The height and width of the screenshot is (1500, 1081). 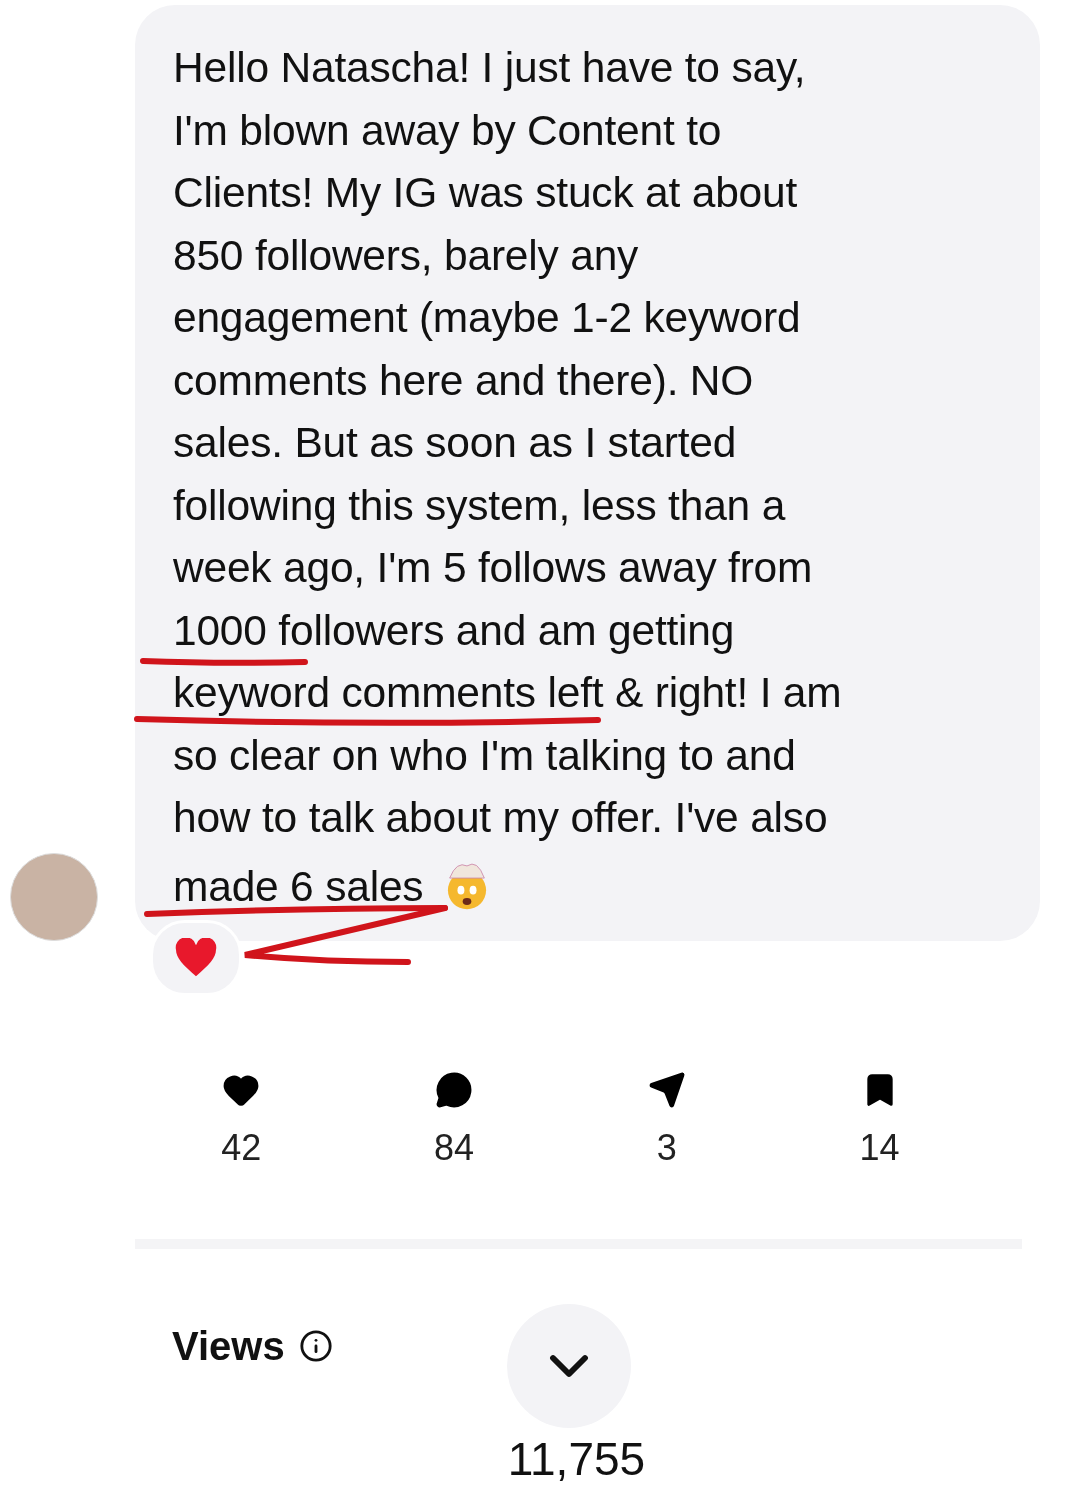 What do you see at coordinates (487, 318) in the screenshot?
I see `message-line: engagement (maybe 1-2 keyword` at bounding box center [487, 318].